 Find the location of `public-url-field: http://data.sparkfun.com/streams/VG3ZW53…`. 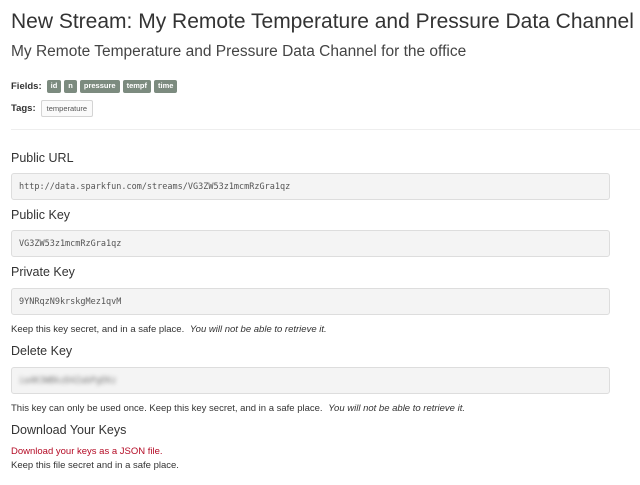

public-url-field: http://data.sparkfun.com/streams/VG3ZW53… is located at coordinates (310, 186).